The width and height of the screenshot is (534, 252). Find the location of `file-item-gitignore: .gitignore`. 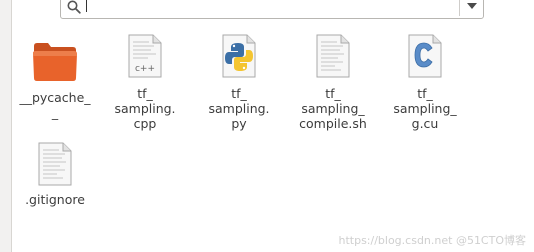

file-item-gitignore: .gitignore is located at coordinates (55, 177).